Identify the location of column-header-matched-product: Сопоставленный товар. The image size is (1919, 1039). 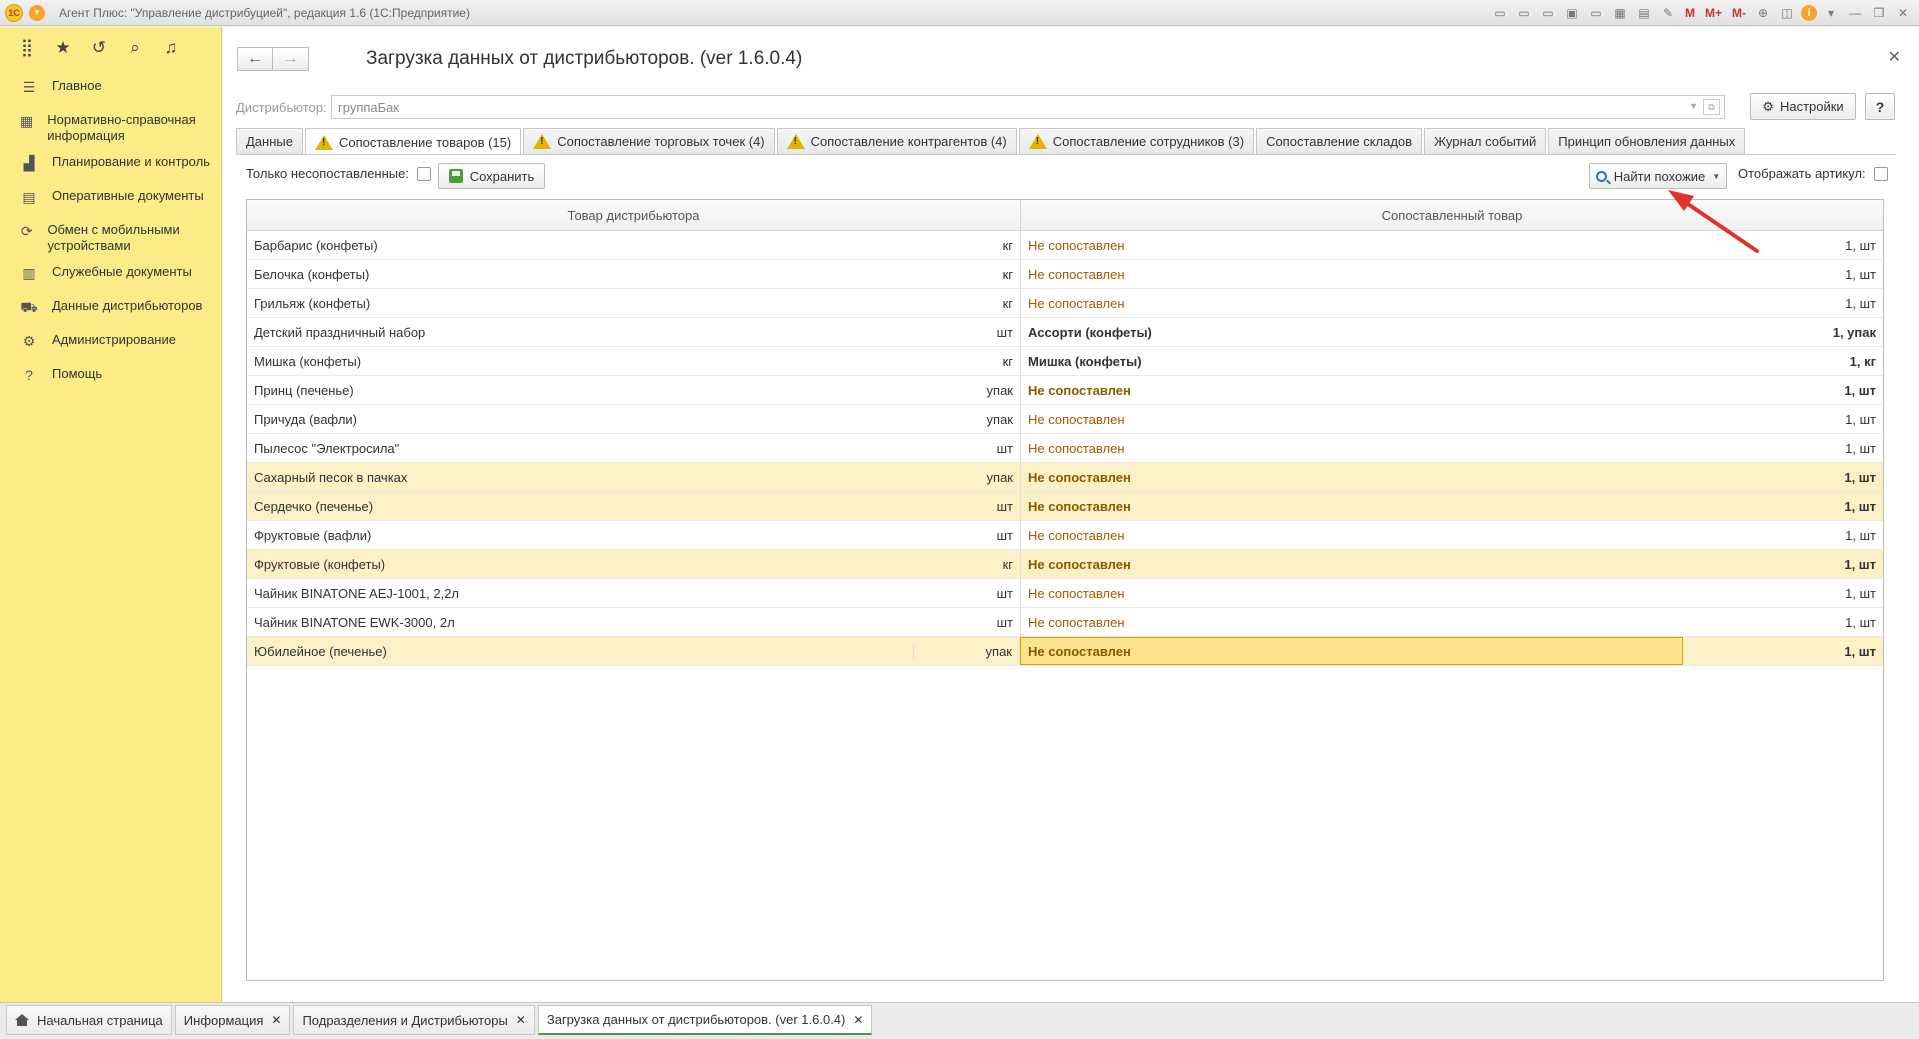
(1452, 215).